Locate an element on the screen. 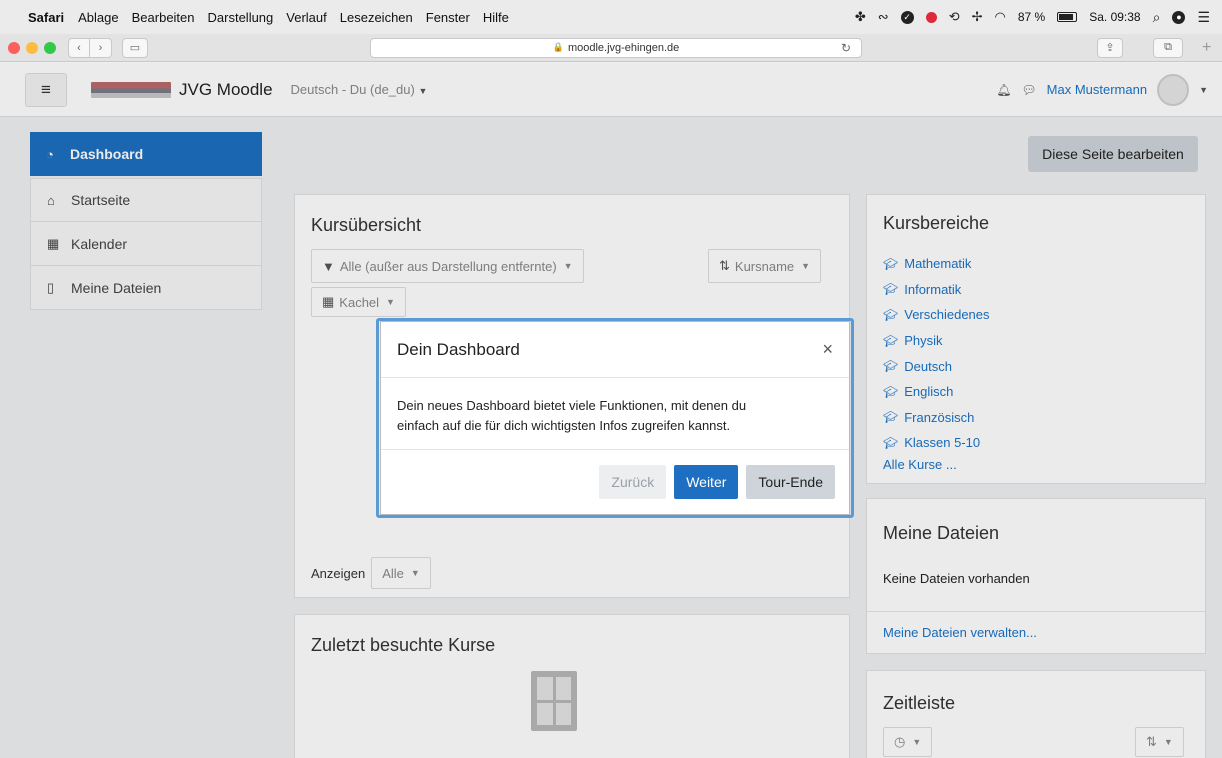  timeline-filter-dropdown: ◷ ▼ is located at coordinates (908, 742).